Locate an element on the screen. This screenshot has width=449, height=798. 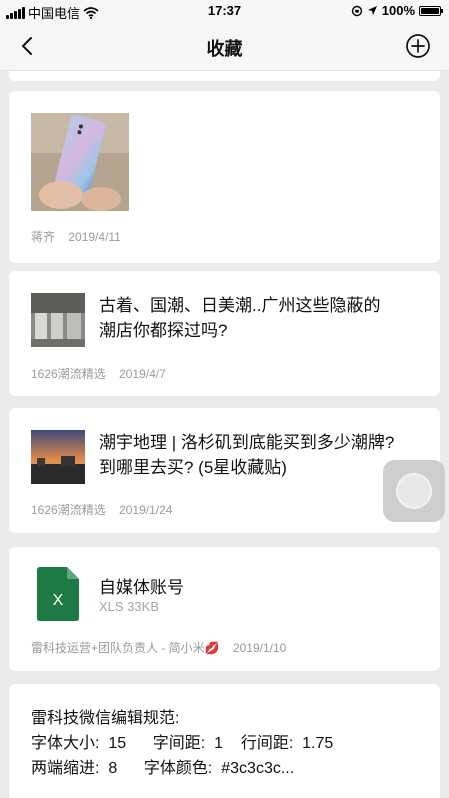
article-title-line2: 到哪里去买? (5星收藏贴) is located at coordinates (193, 467).